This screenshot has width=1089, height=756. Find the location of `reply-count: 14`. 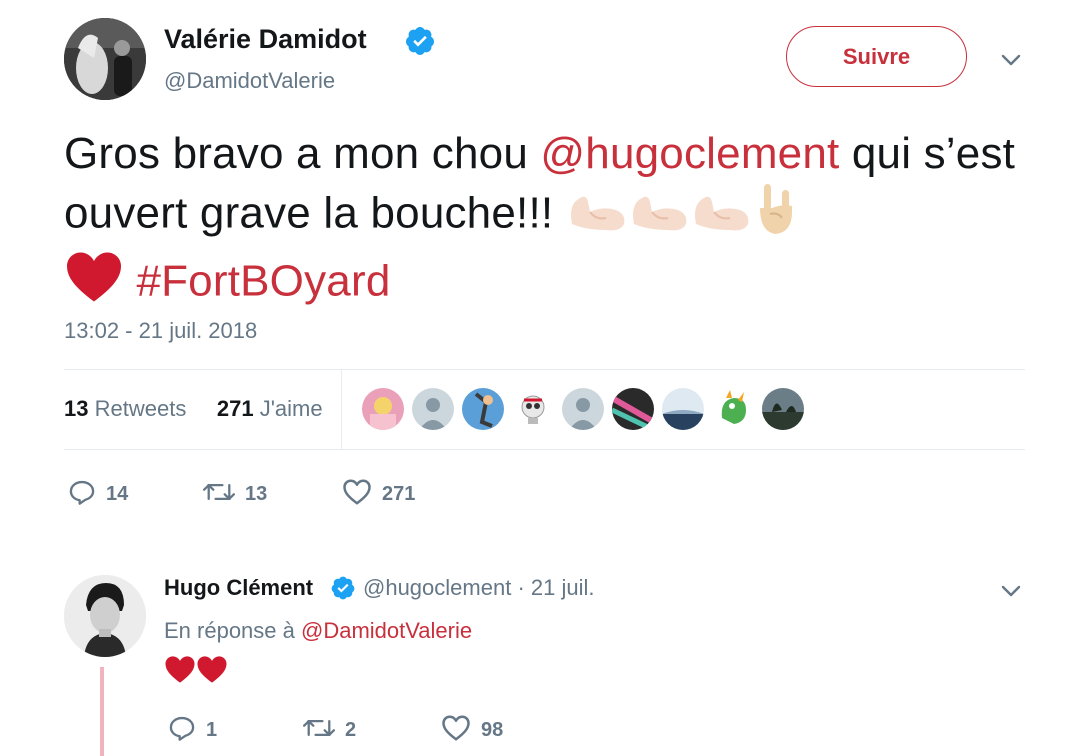

reply-count: 14 is located at coordinates (117, 494).